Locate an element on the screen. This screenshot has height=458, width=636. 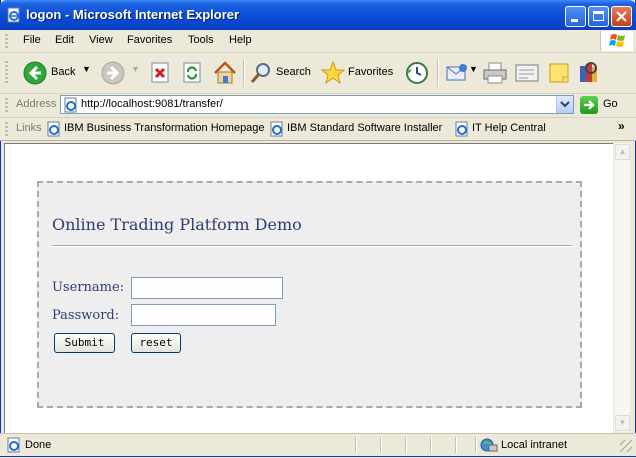
status-done: Done is located at coordinates (28, 446).